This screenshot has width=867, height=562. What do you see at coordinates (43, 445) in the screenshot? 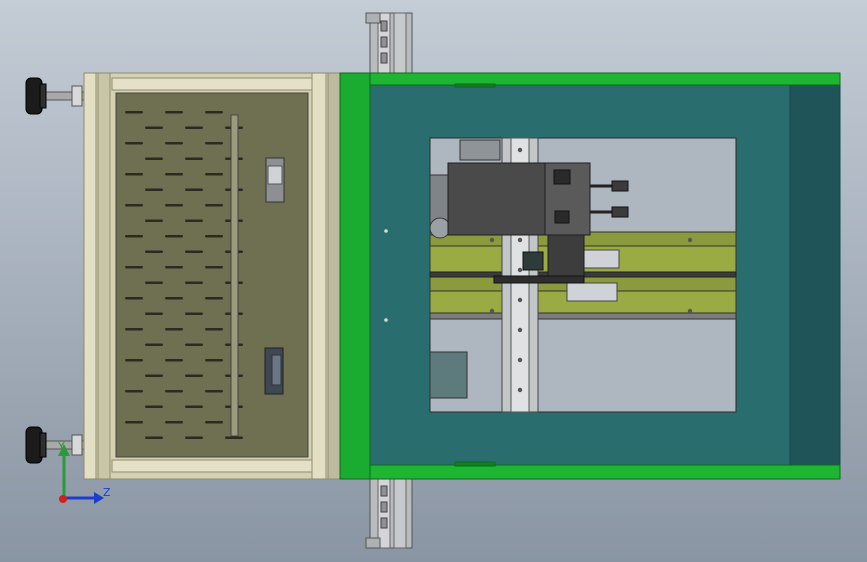
I see `leveling-foot-bottom-hub` at bounding box center [43, 445].